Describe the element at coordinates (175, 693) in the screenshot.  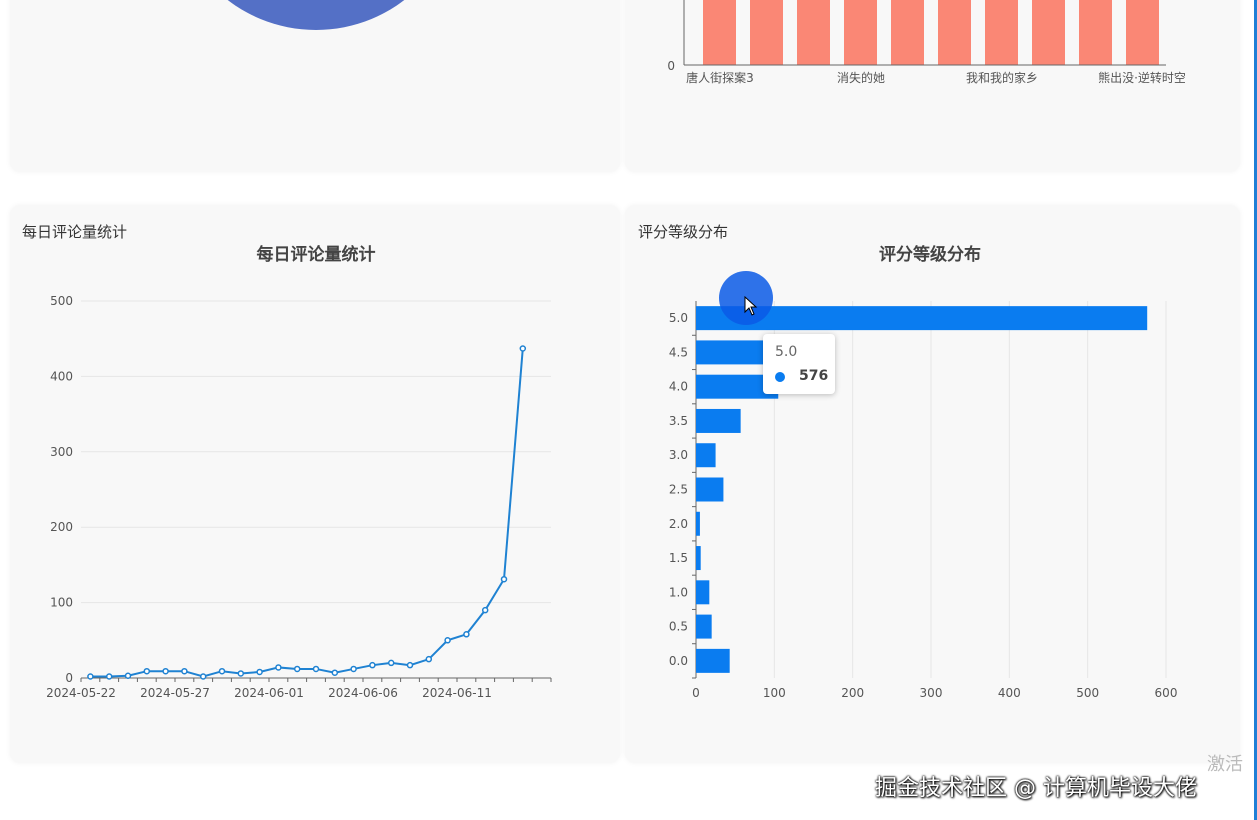
I see `line-x-tick-label: 2024-05-27` at that location.